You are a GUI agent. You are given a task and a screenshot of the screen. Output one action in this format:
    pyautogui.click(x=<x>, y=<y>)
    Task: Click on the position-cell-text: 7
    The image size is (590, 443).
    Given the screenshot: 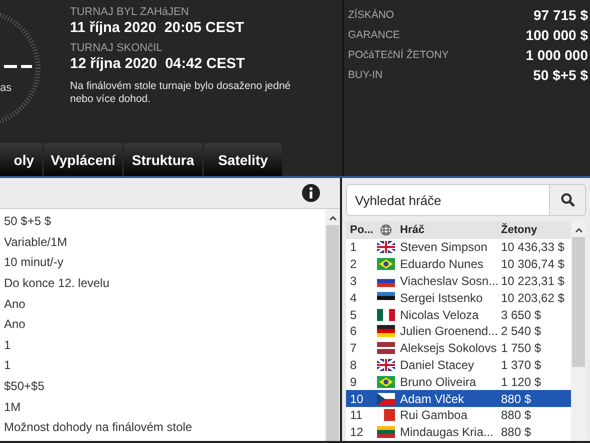 What is the action you would take?
    pyautogui.click(x=353, y=348)
    